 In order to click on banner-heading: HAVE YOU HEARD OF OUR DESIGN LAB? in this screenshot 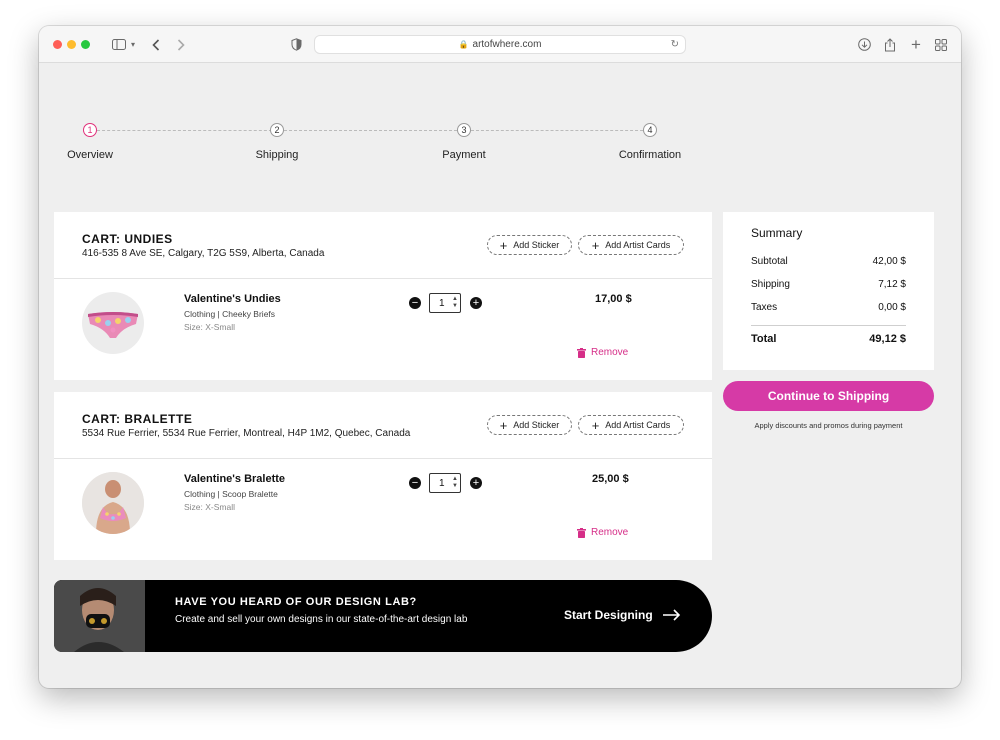, I will do `click(296, 602)`.